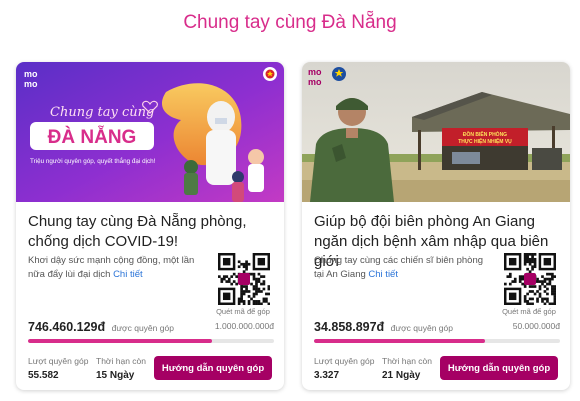 The width and height of the screenshot is (580, 401). I want to click on goal-amount: 1.000.000.000đ, so click(244, 326).